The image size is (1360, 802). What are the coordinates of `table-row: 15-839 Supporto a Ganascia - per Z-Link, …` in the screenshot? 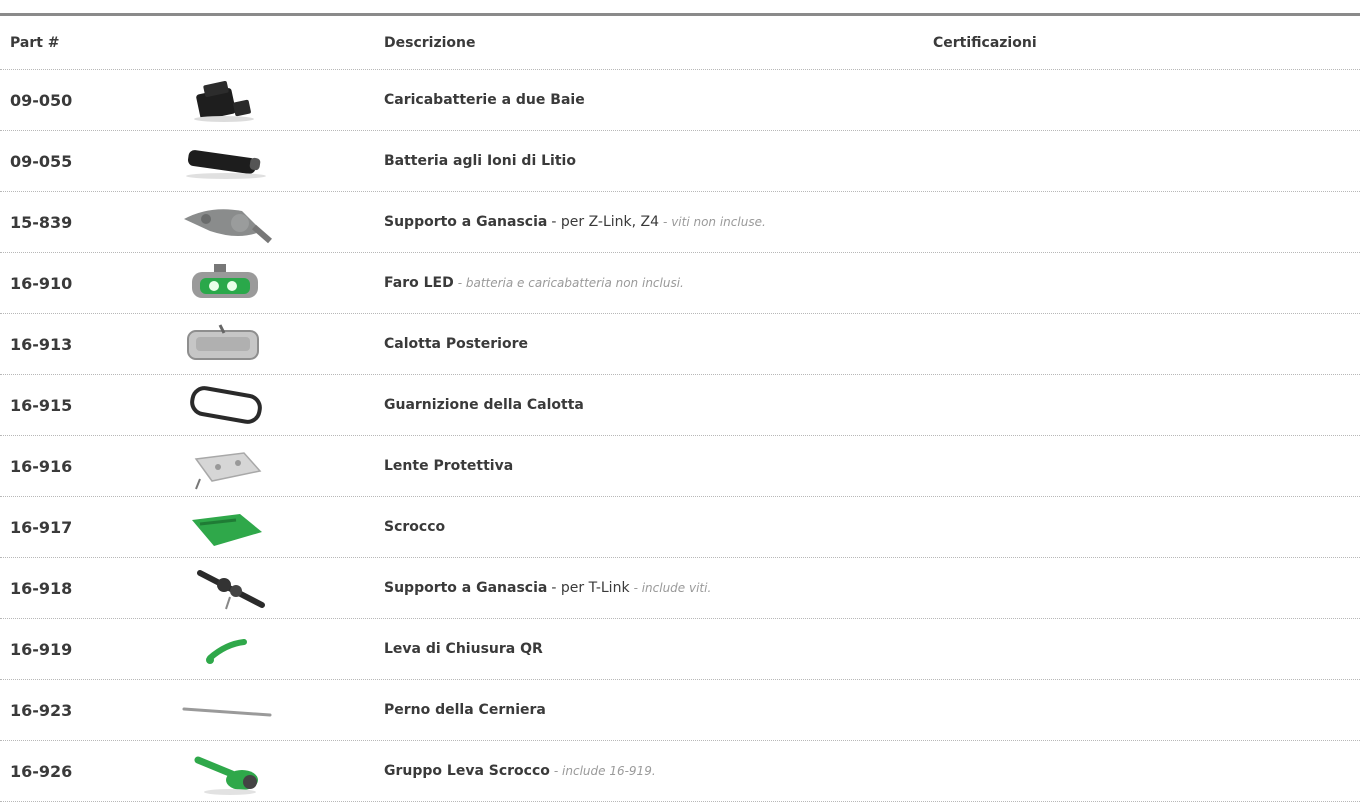 It's located at (680, 222).